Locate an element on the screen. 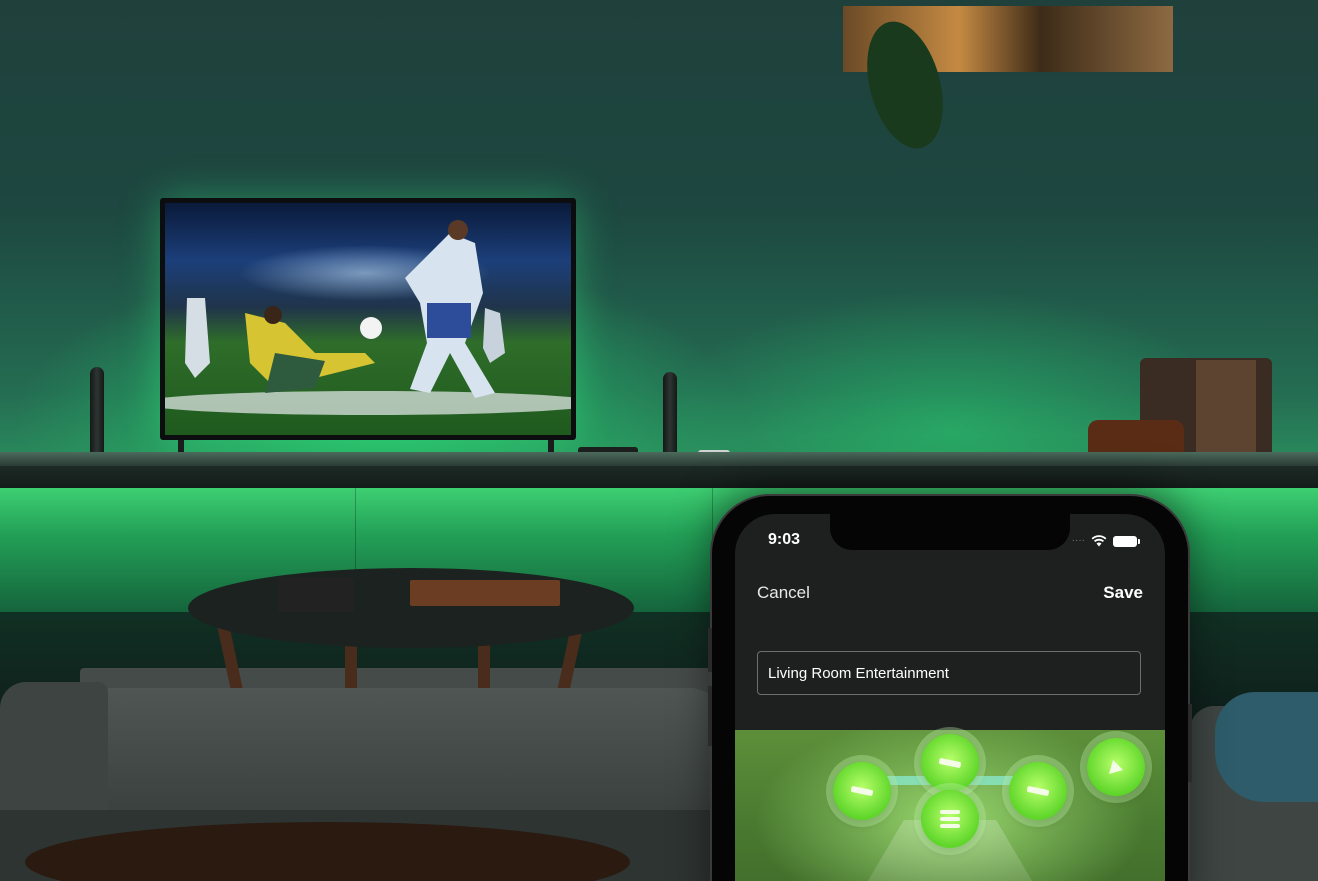  battery-icon is located at coordinates (1126, 541).